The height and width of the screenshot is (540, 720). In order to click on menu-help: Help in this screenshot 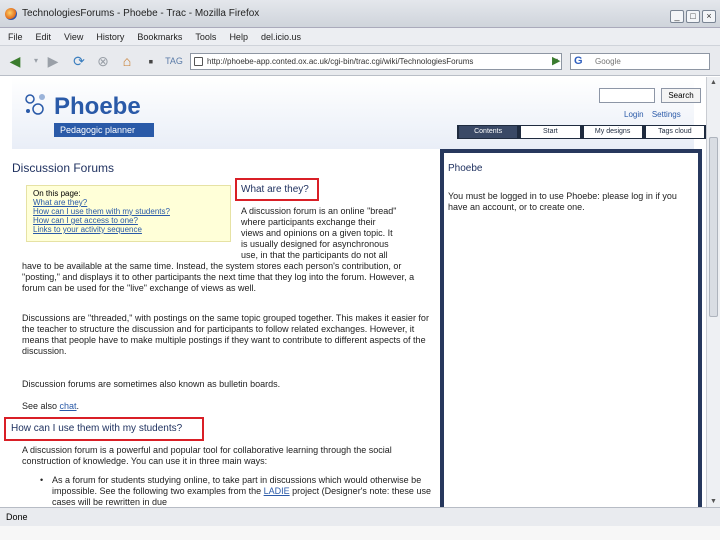, I will do `click(238, 37)`.